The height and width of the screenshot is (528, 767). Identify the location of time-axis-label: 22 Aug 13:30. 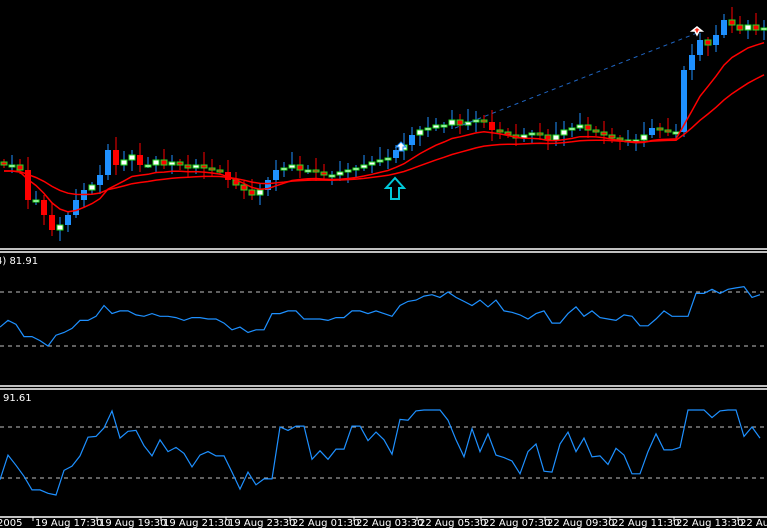
(710, 523).